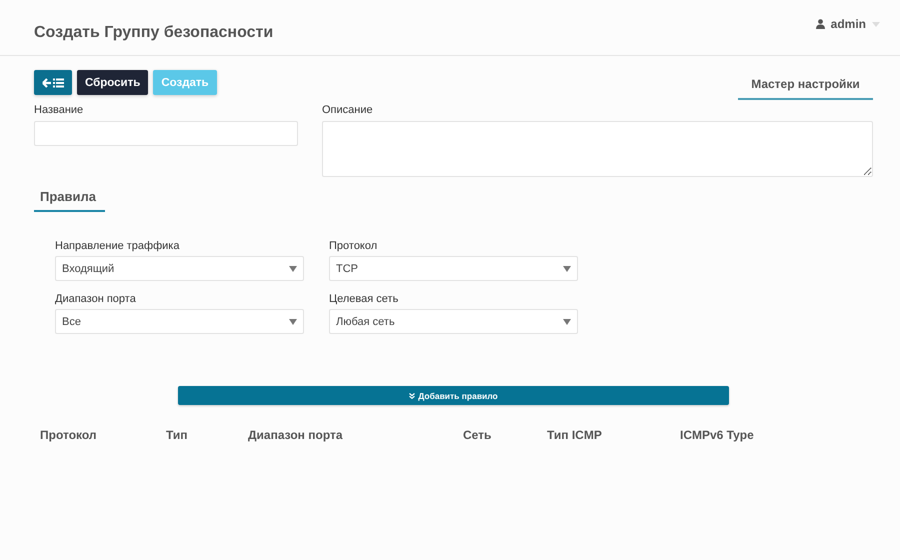  I want to click on field-label: Протокол, so click(353, 246).